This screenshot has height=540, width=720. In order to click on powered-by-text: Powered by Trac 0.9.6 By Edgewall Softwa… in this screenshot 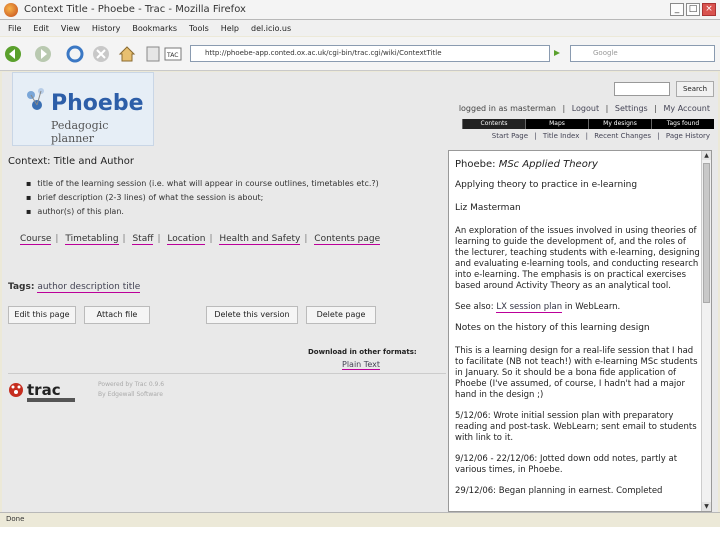, I will do `click(131, 390)`.